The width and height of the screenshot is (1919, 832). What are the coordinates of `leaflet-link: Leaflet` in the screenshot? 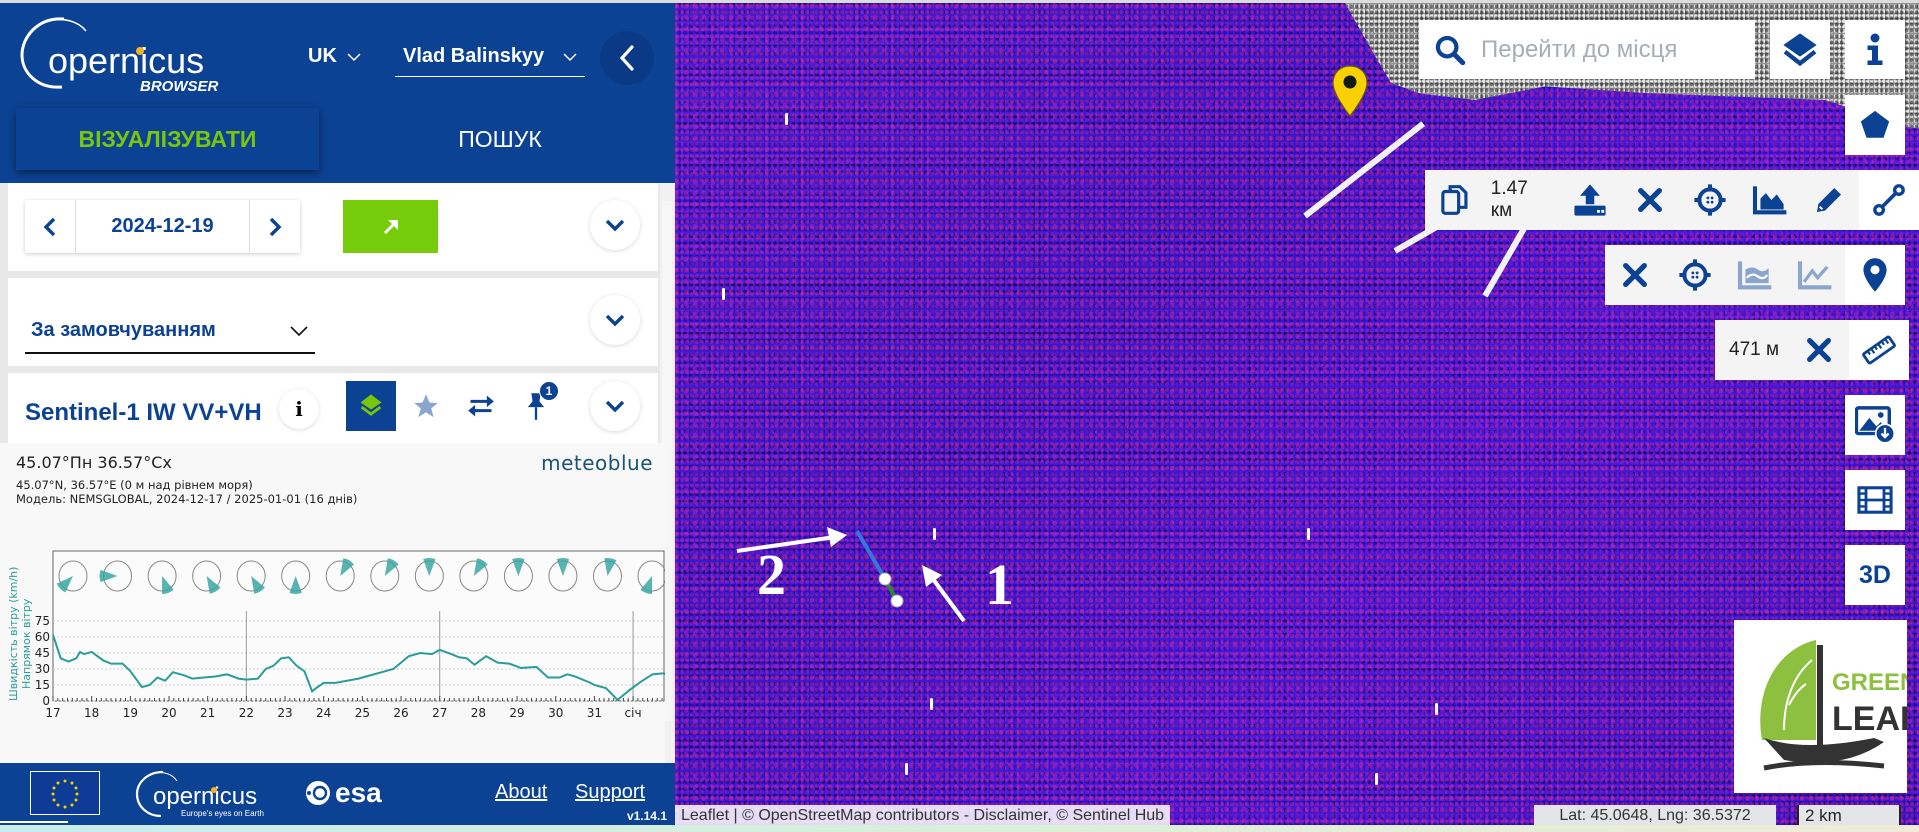 It's located at (705, 815).